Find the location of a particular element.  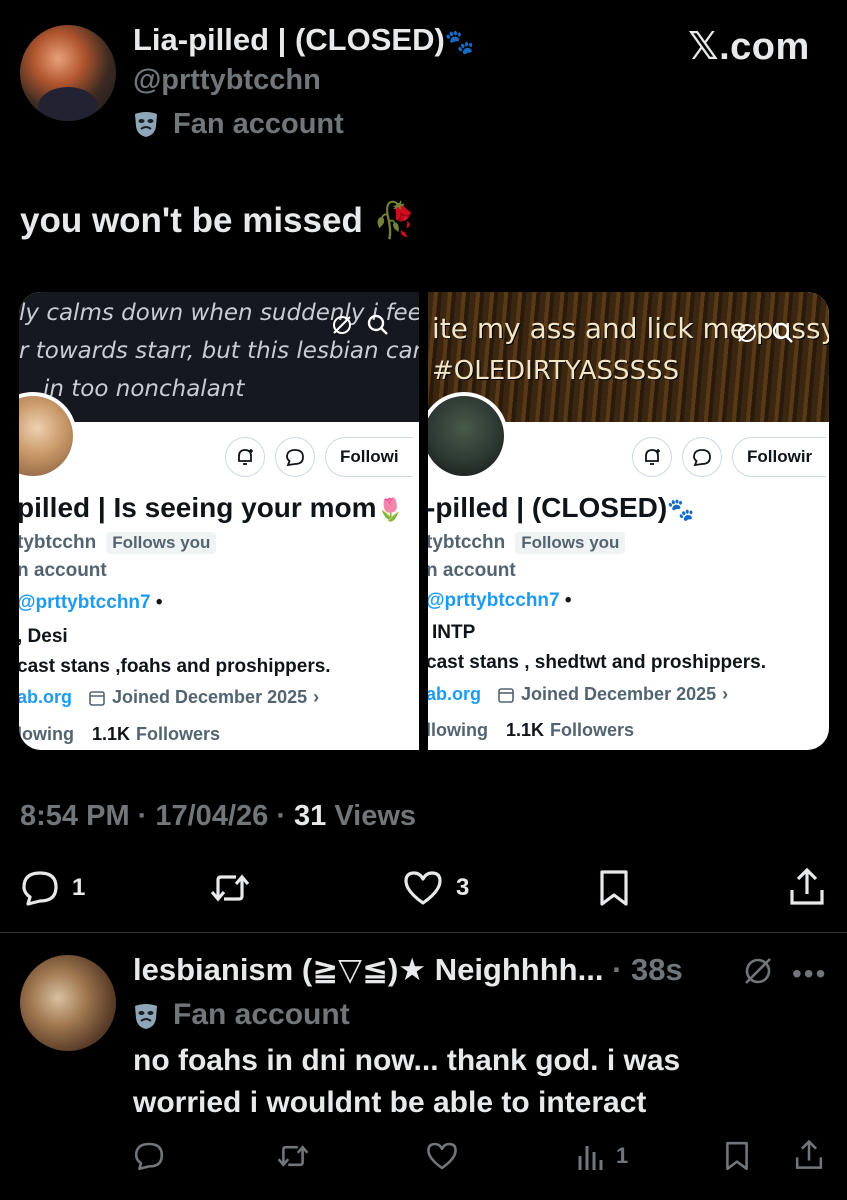

timestamp-text: 8:54 PM · 17/04/26 · is located at coordinates (157, 816).